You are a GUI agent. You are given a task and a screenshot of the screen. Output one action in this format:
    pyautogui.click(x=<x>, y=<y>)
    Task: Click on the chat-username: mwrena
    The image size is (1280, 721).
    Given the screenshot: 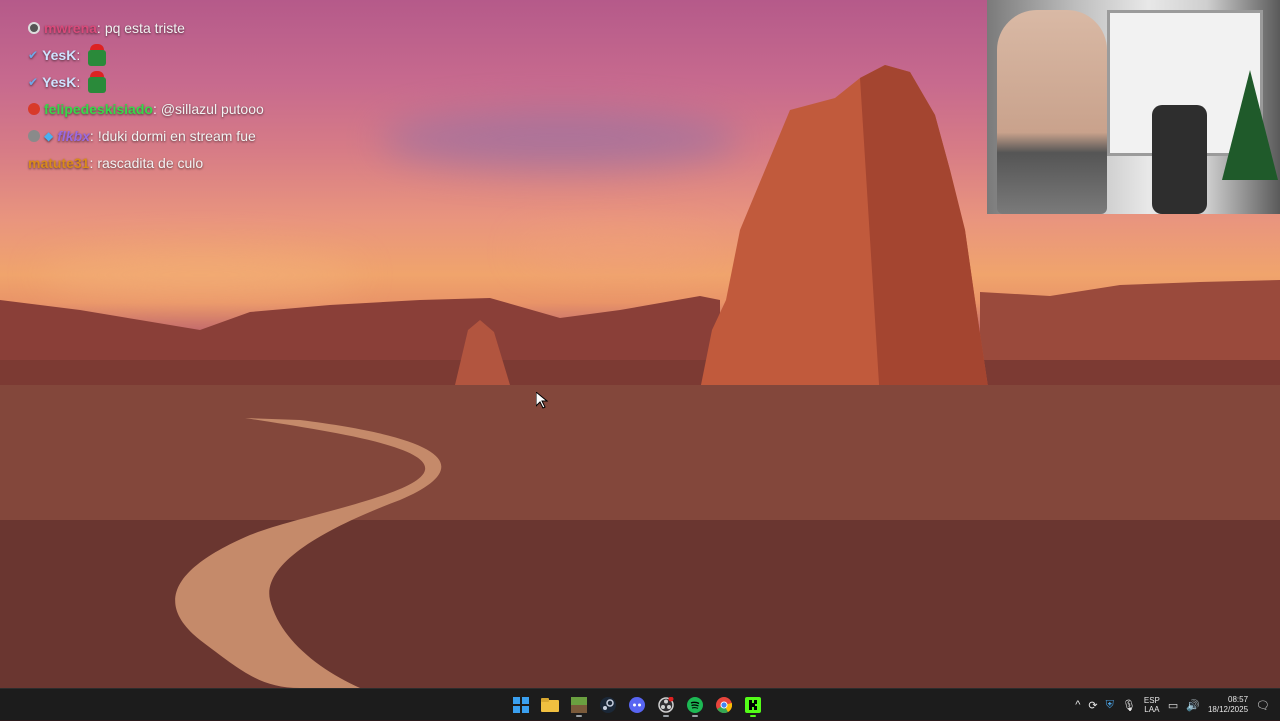 What is the action you would take?
    pyautogui.click(x=70, y=27)
    